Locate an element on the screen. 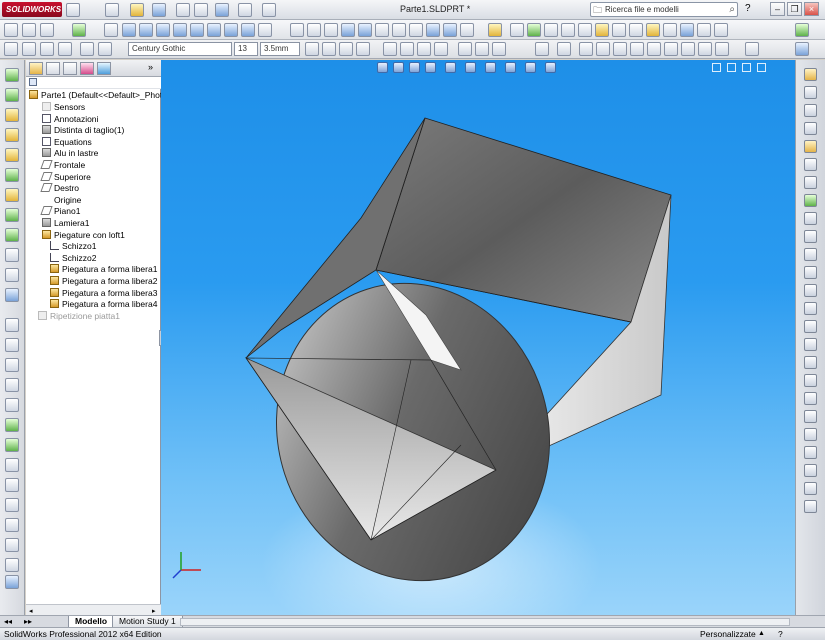 The image size is (825, 640). chevron-right-icon: » is located at coordinates (150, 67).